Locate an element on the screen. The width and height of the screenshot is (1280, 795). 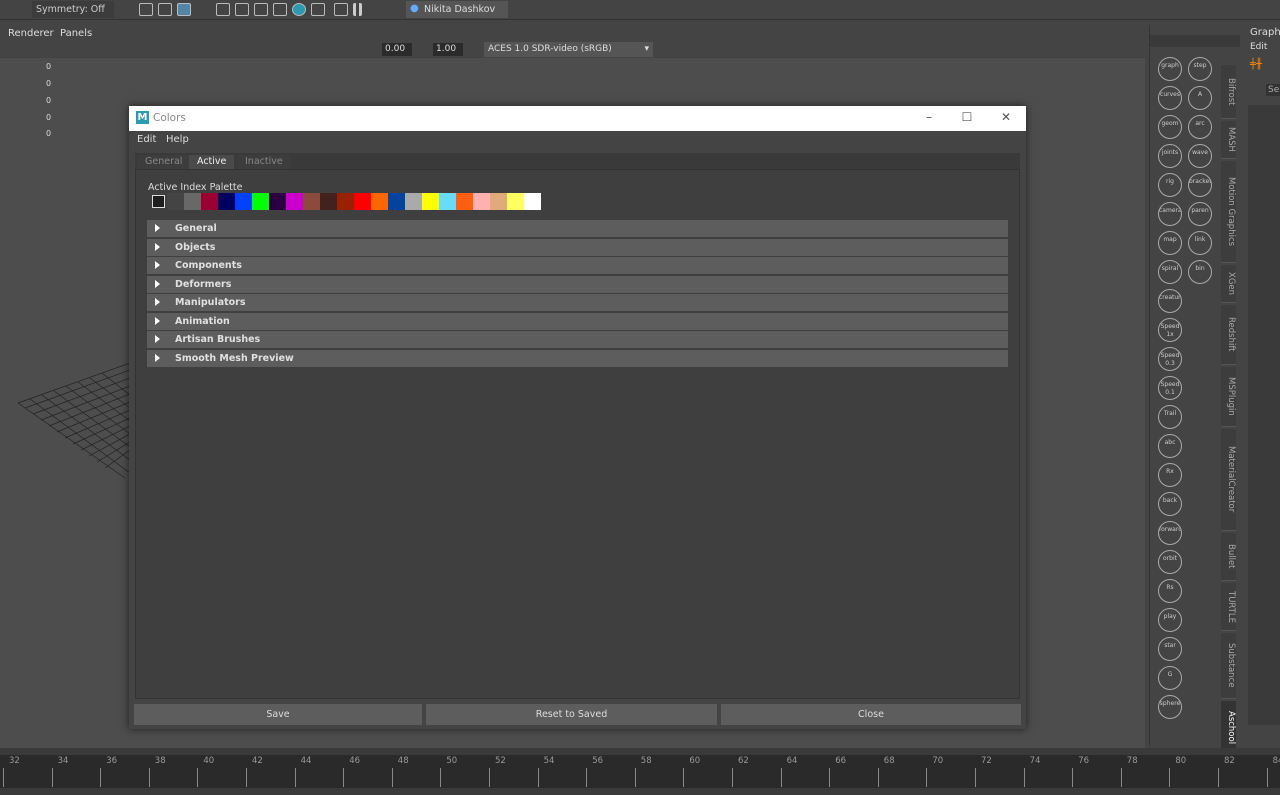
renderer-menu: Renderer is located at coordinates (31, 33).